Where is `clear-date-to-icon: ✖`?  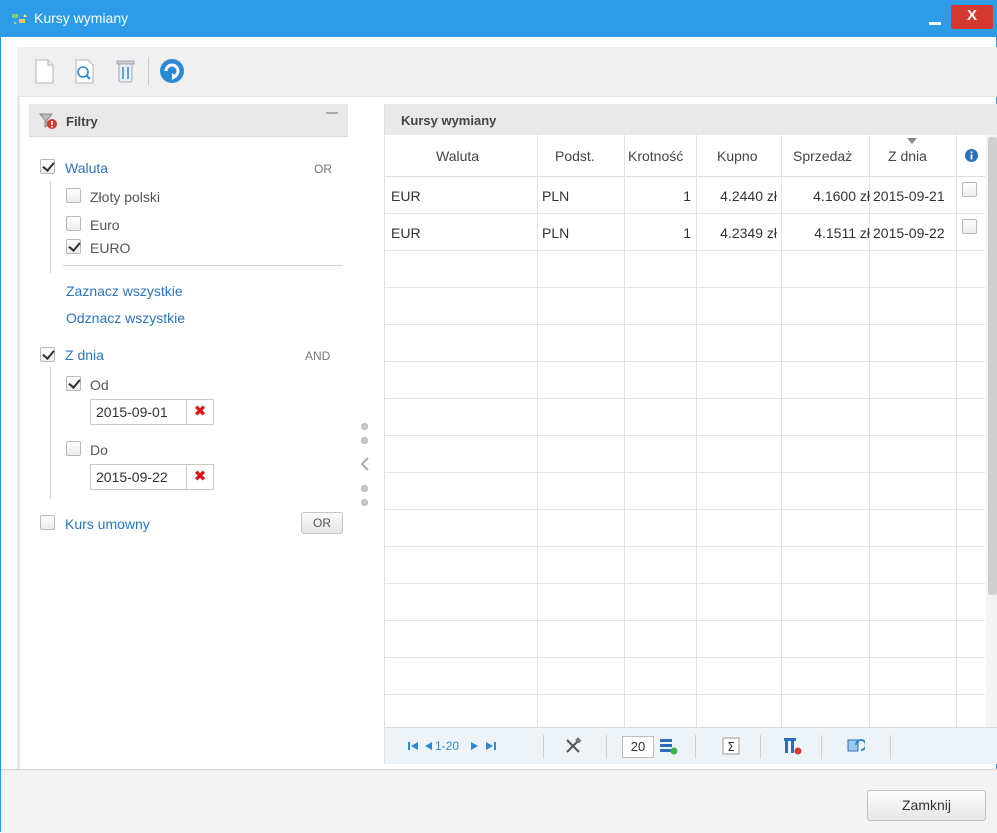
clear-date-to-icon: ✖ is located at coordinates (199, 477).